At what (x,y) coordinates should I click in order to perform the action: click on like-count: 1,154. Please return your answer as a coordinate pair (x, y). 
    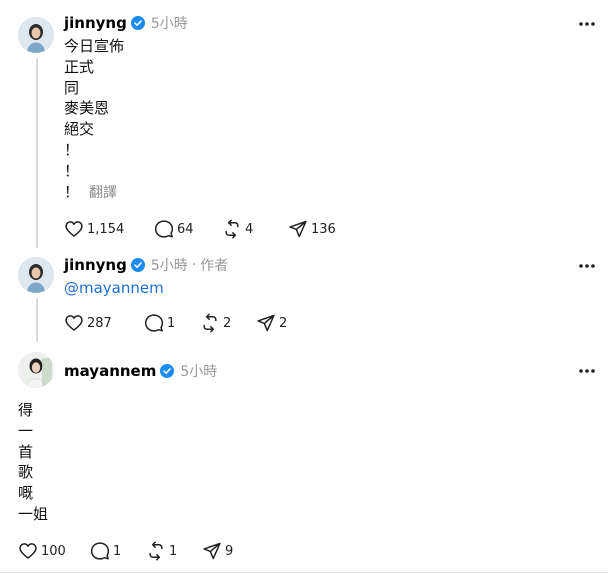
    Looking at the image, I should click on (106, 229).